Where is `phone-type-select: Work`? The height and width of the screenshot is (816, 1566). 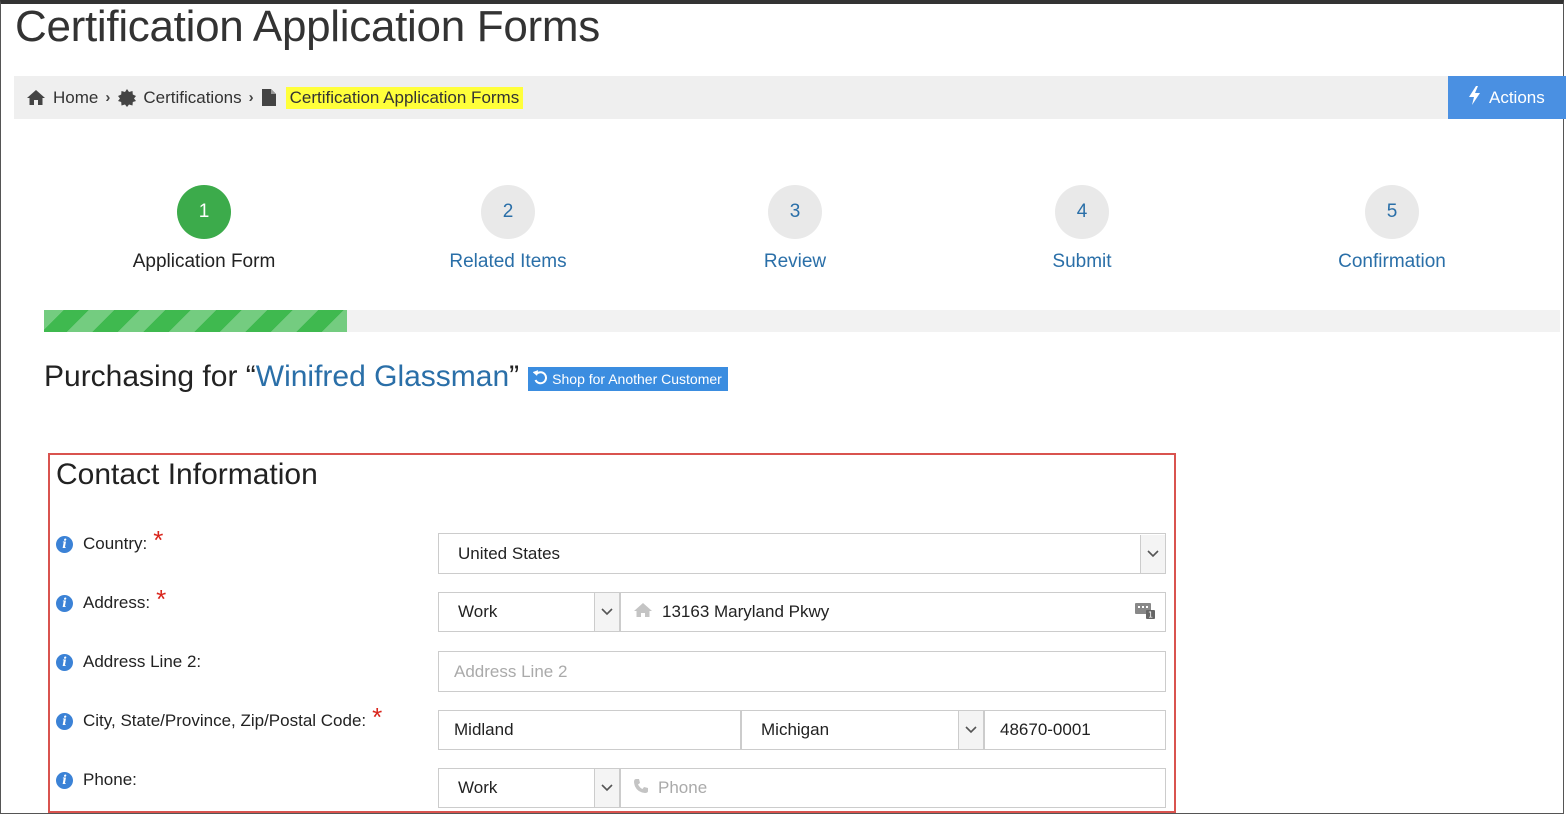
phone-type-select: Work is located at coordinates (529, 788).